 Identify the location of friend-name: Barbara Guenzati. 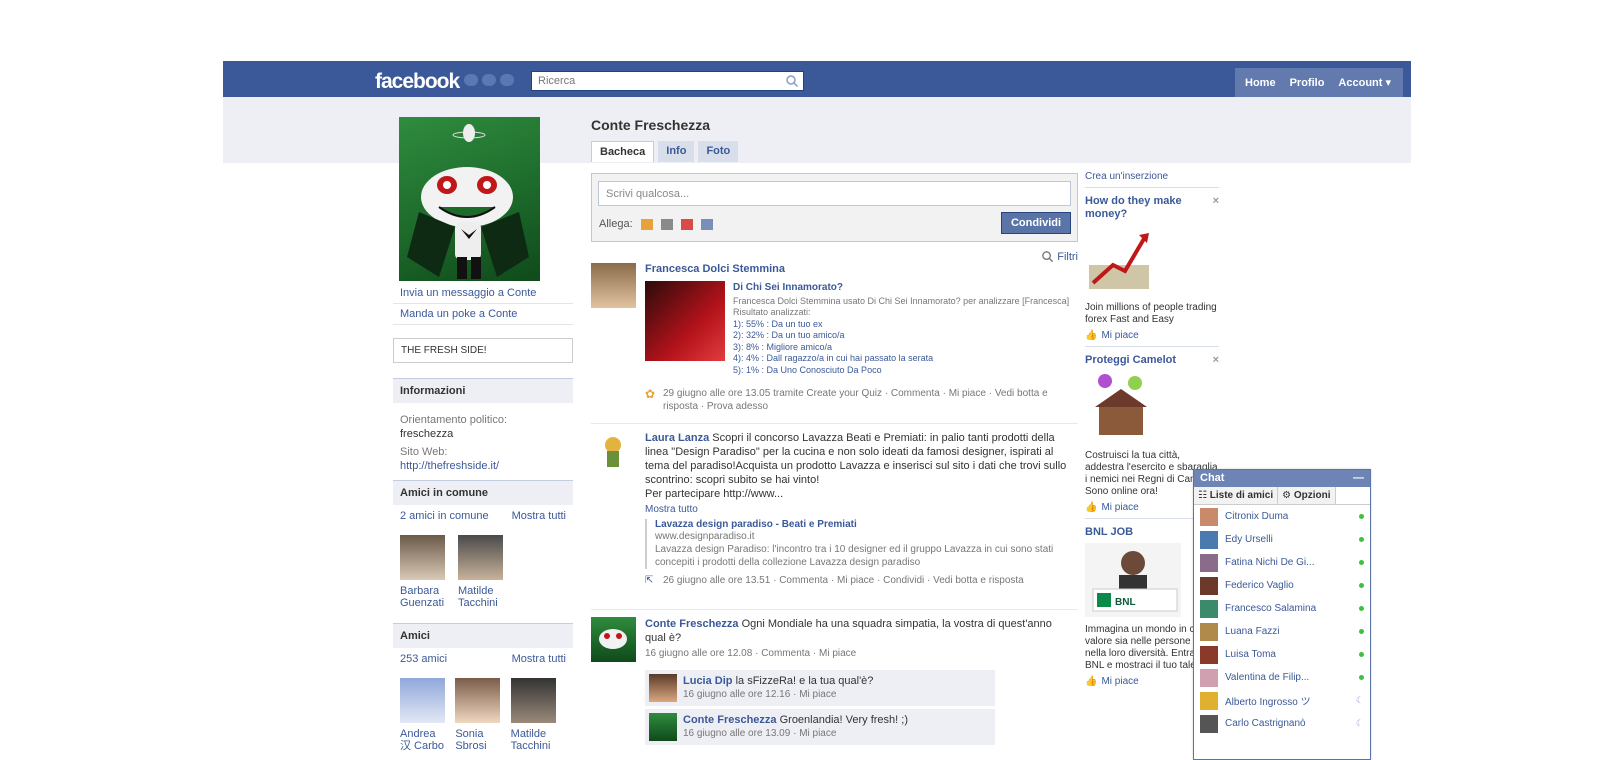
(424, 597).